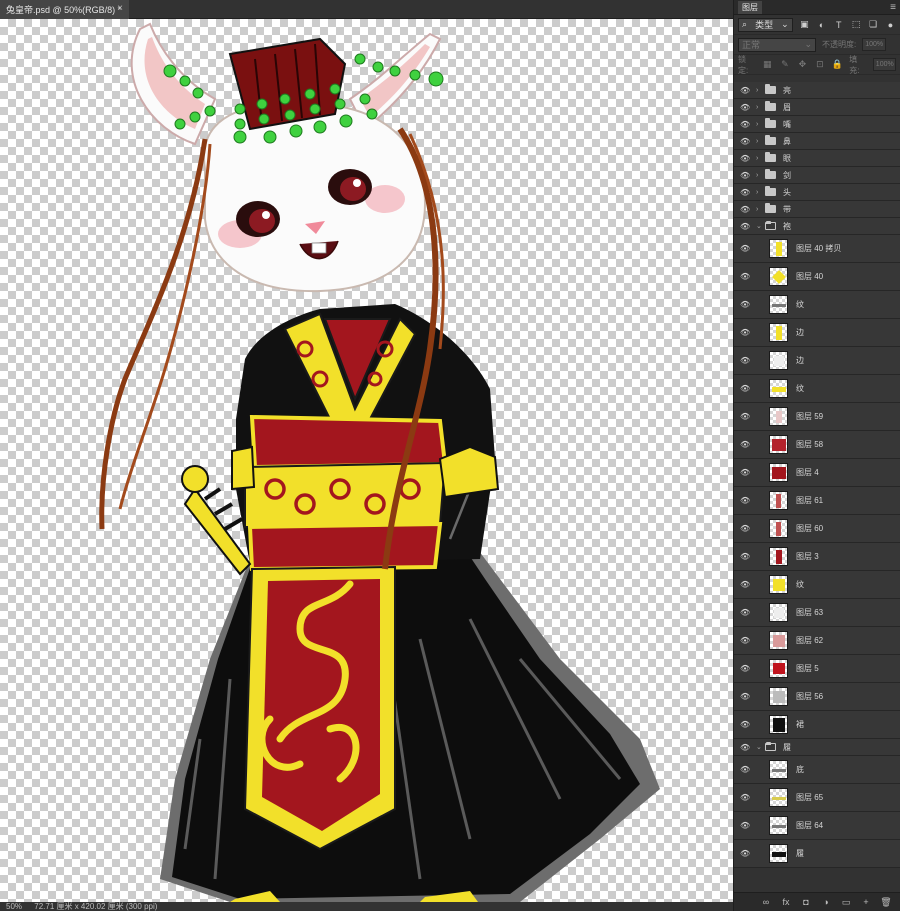 The width and height of the screenshot is (900, 911). Describe the element at coordinates (817, 697) in the screenshot. I see `layer-row: 👁 图层 56` at that location.